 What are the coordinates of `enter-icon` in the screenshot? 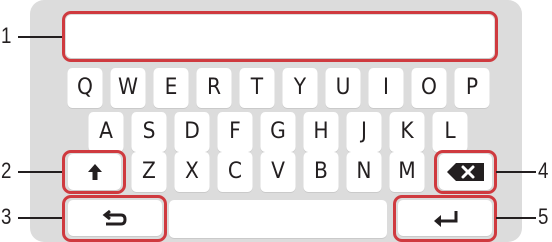 It's located at (445, 218).